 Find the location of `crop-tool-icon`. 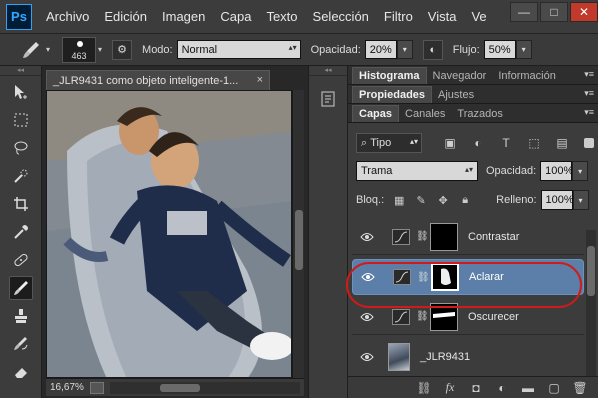

crop-tool-icon is located at coordinates (21, 204).